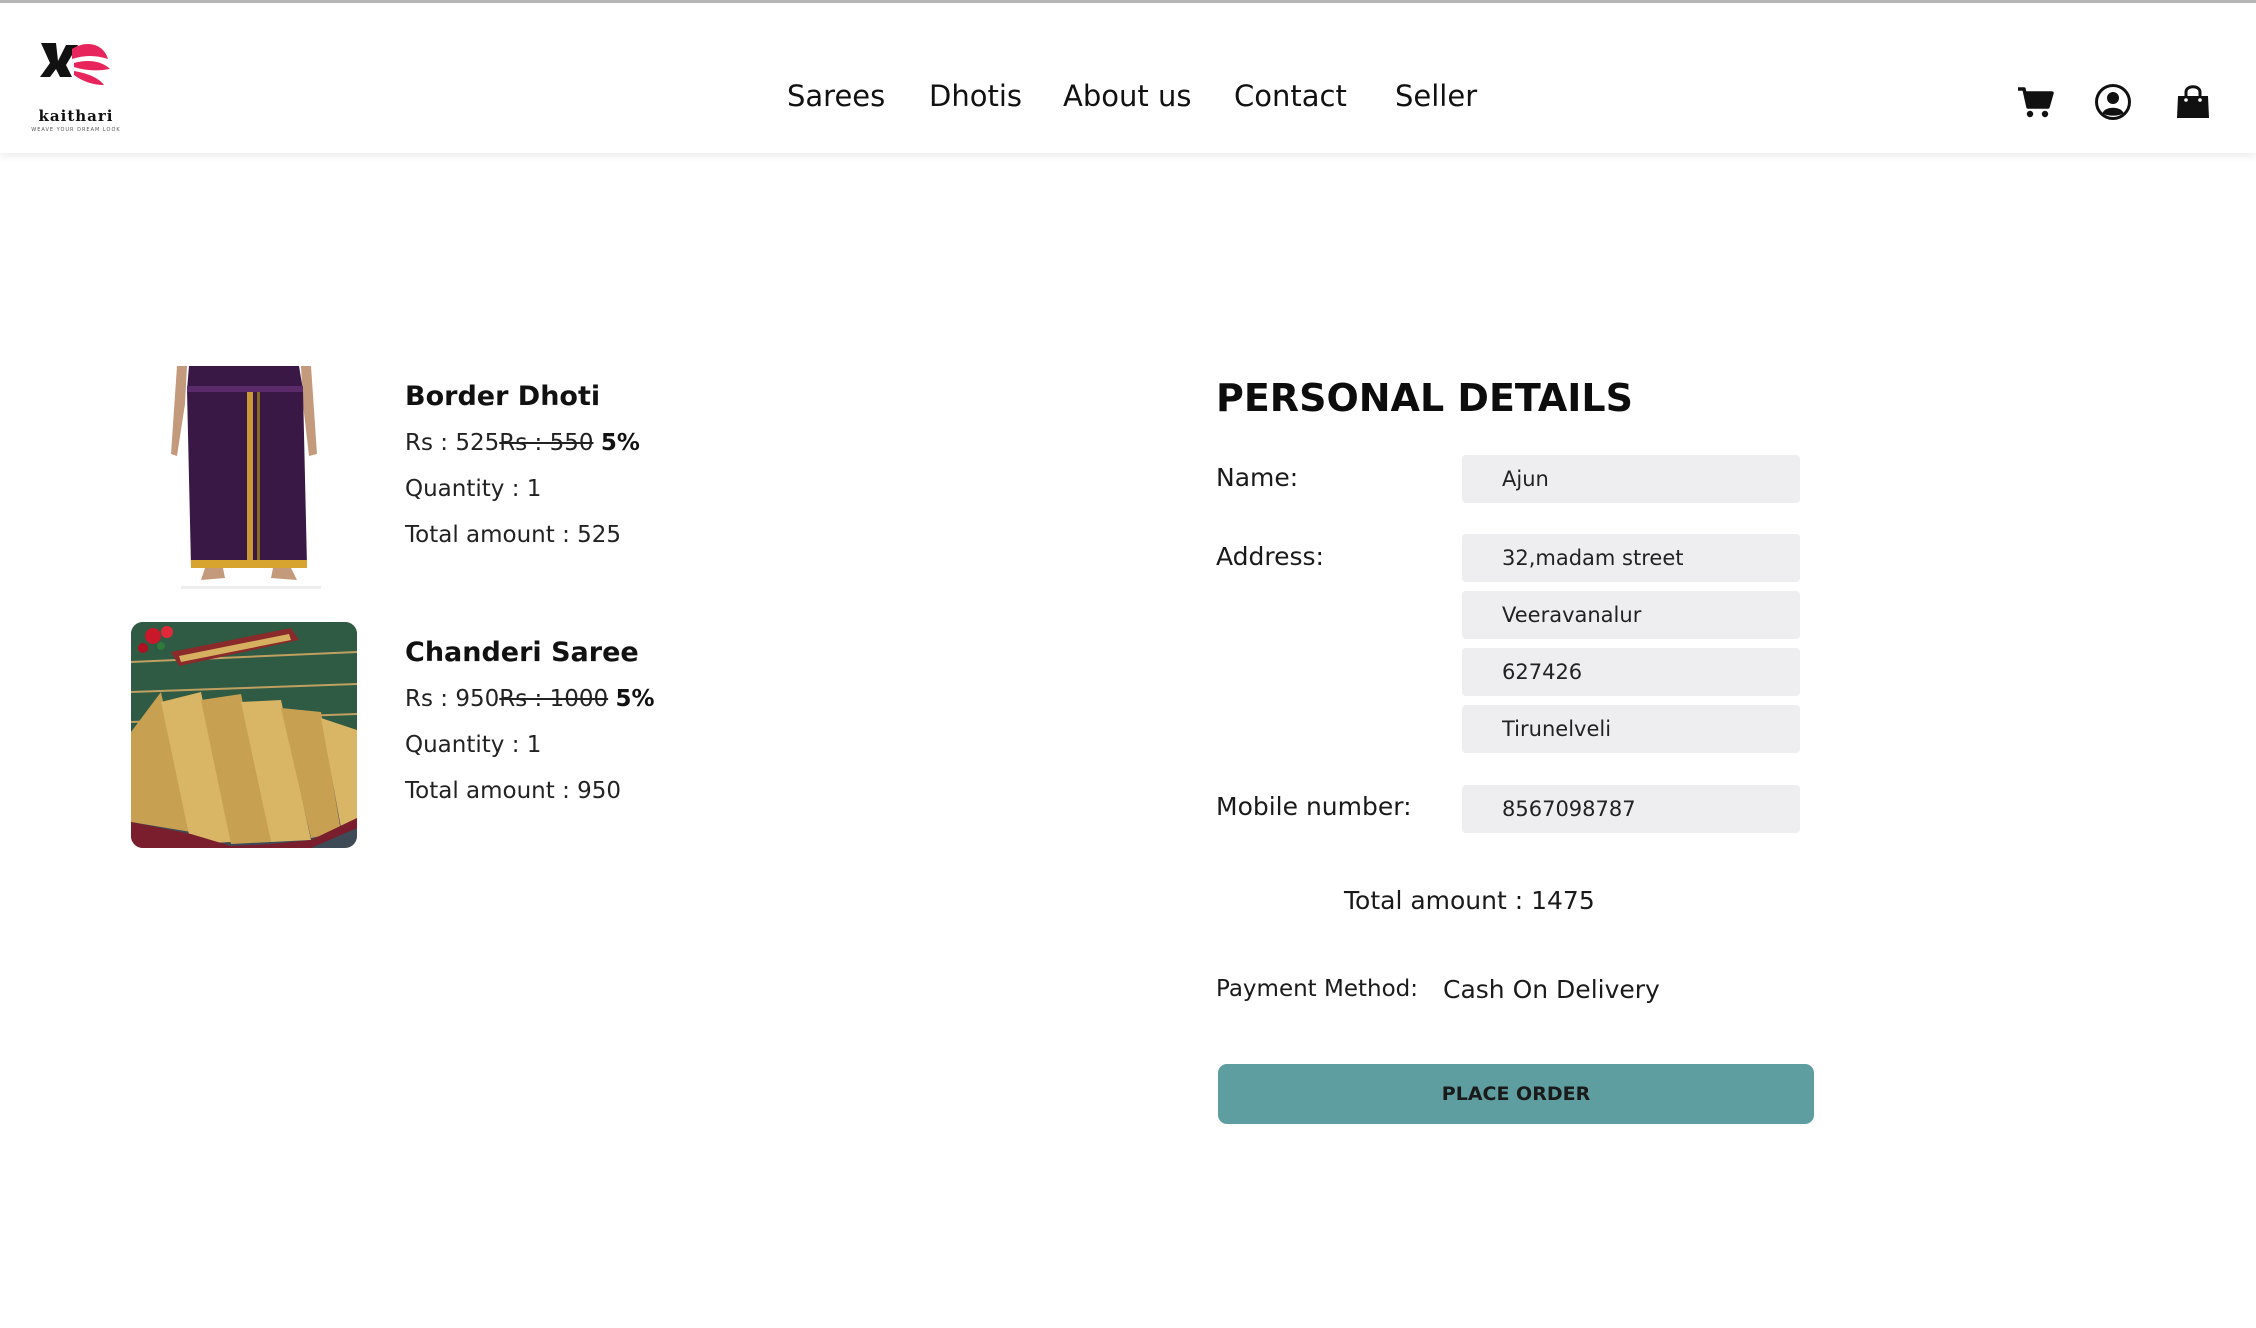  Describe the element at coordinates (1631, 809) in the screenshot. I see `mobile-number-field` at that location.